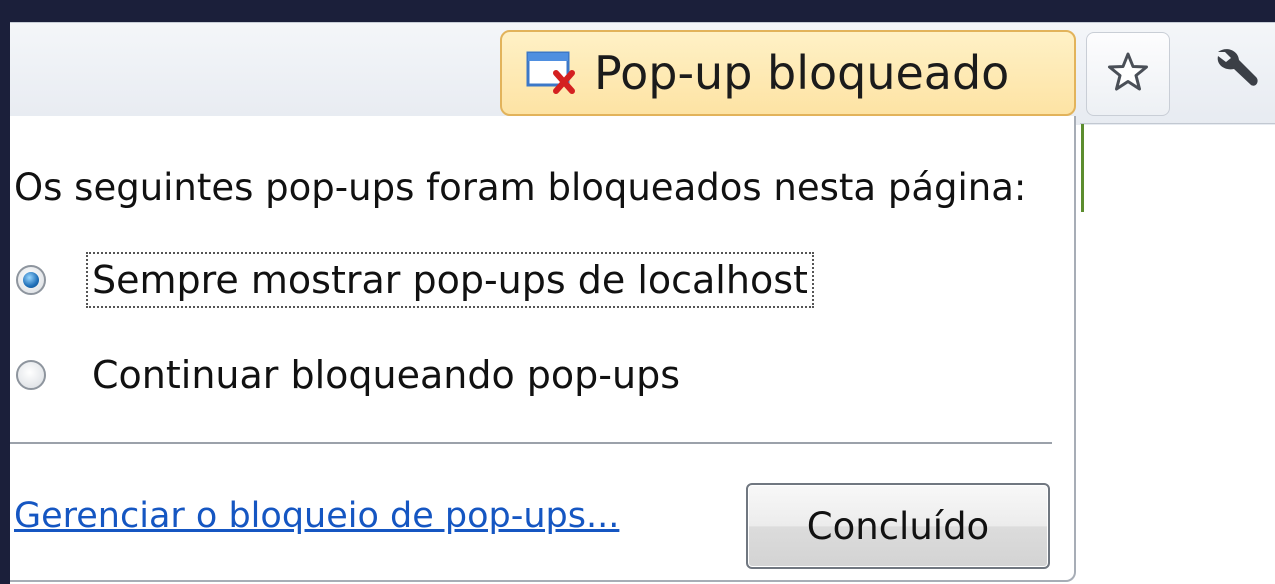 The width and height of the screenshot is (1275, 584). I want to click on bubble-divider, so click(531, 443).